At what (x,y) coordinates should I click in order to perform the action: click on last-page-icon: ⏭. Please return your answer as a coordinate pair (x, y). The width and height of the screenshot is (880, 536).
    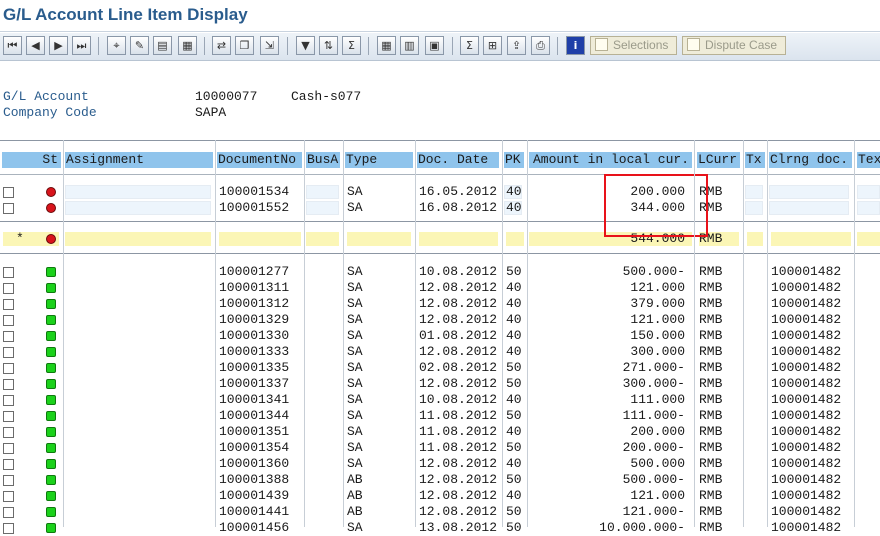
    Looking at the image, I should click on (81, 45).